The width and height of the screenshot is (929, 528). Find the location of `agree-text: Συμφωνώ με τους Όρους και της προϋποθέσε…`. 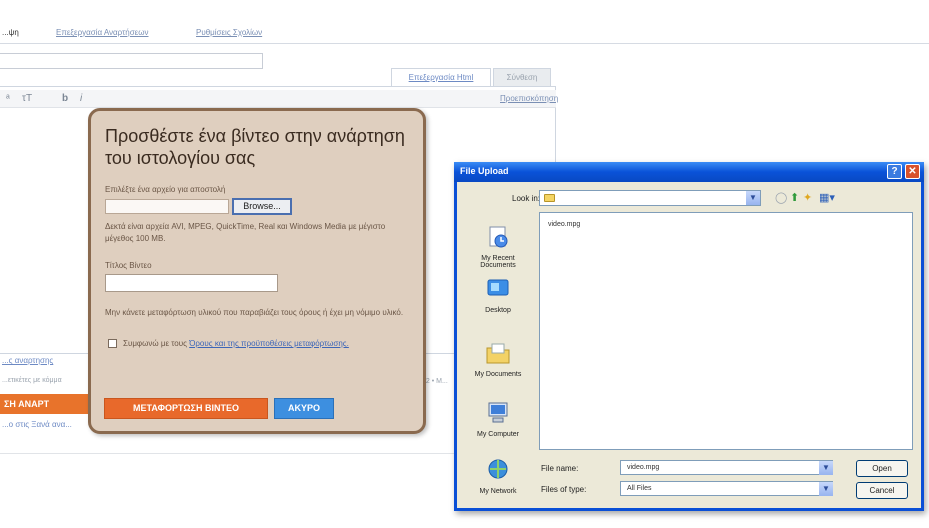

agree-text: Συμφωνώ με τους Όρους και της προϋποθέσε… is located at coordinates (263, 344).